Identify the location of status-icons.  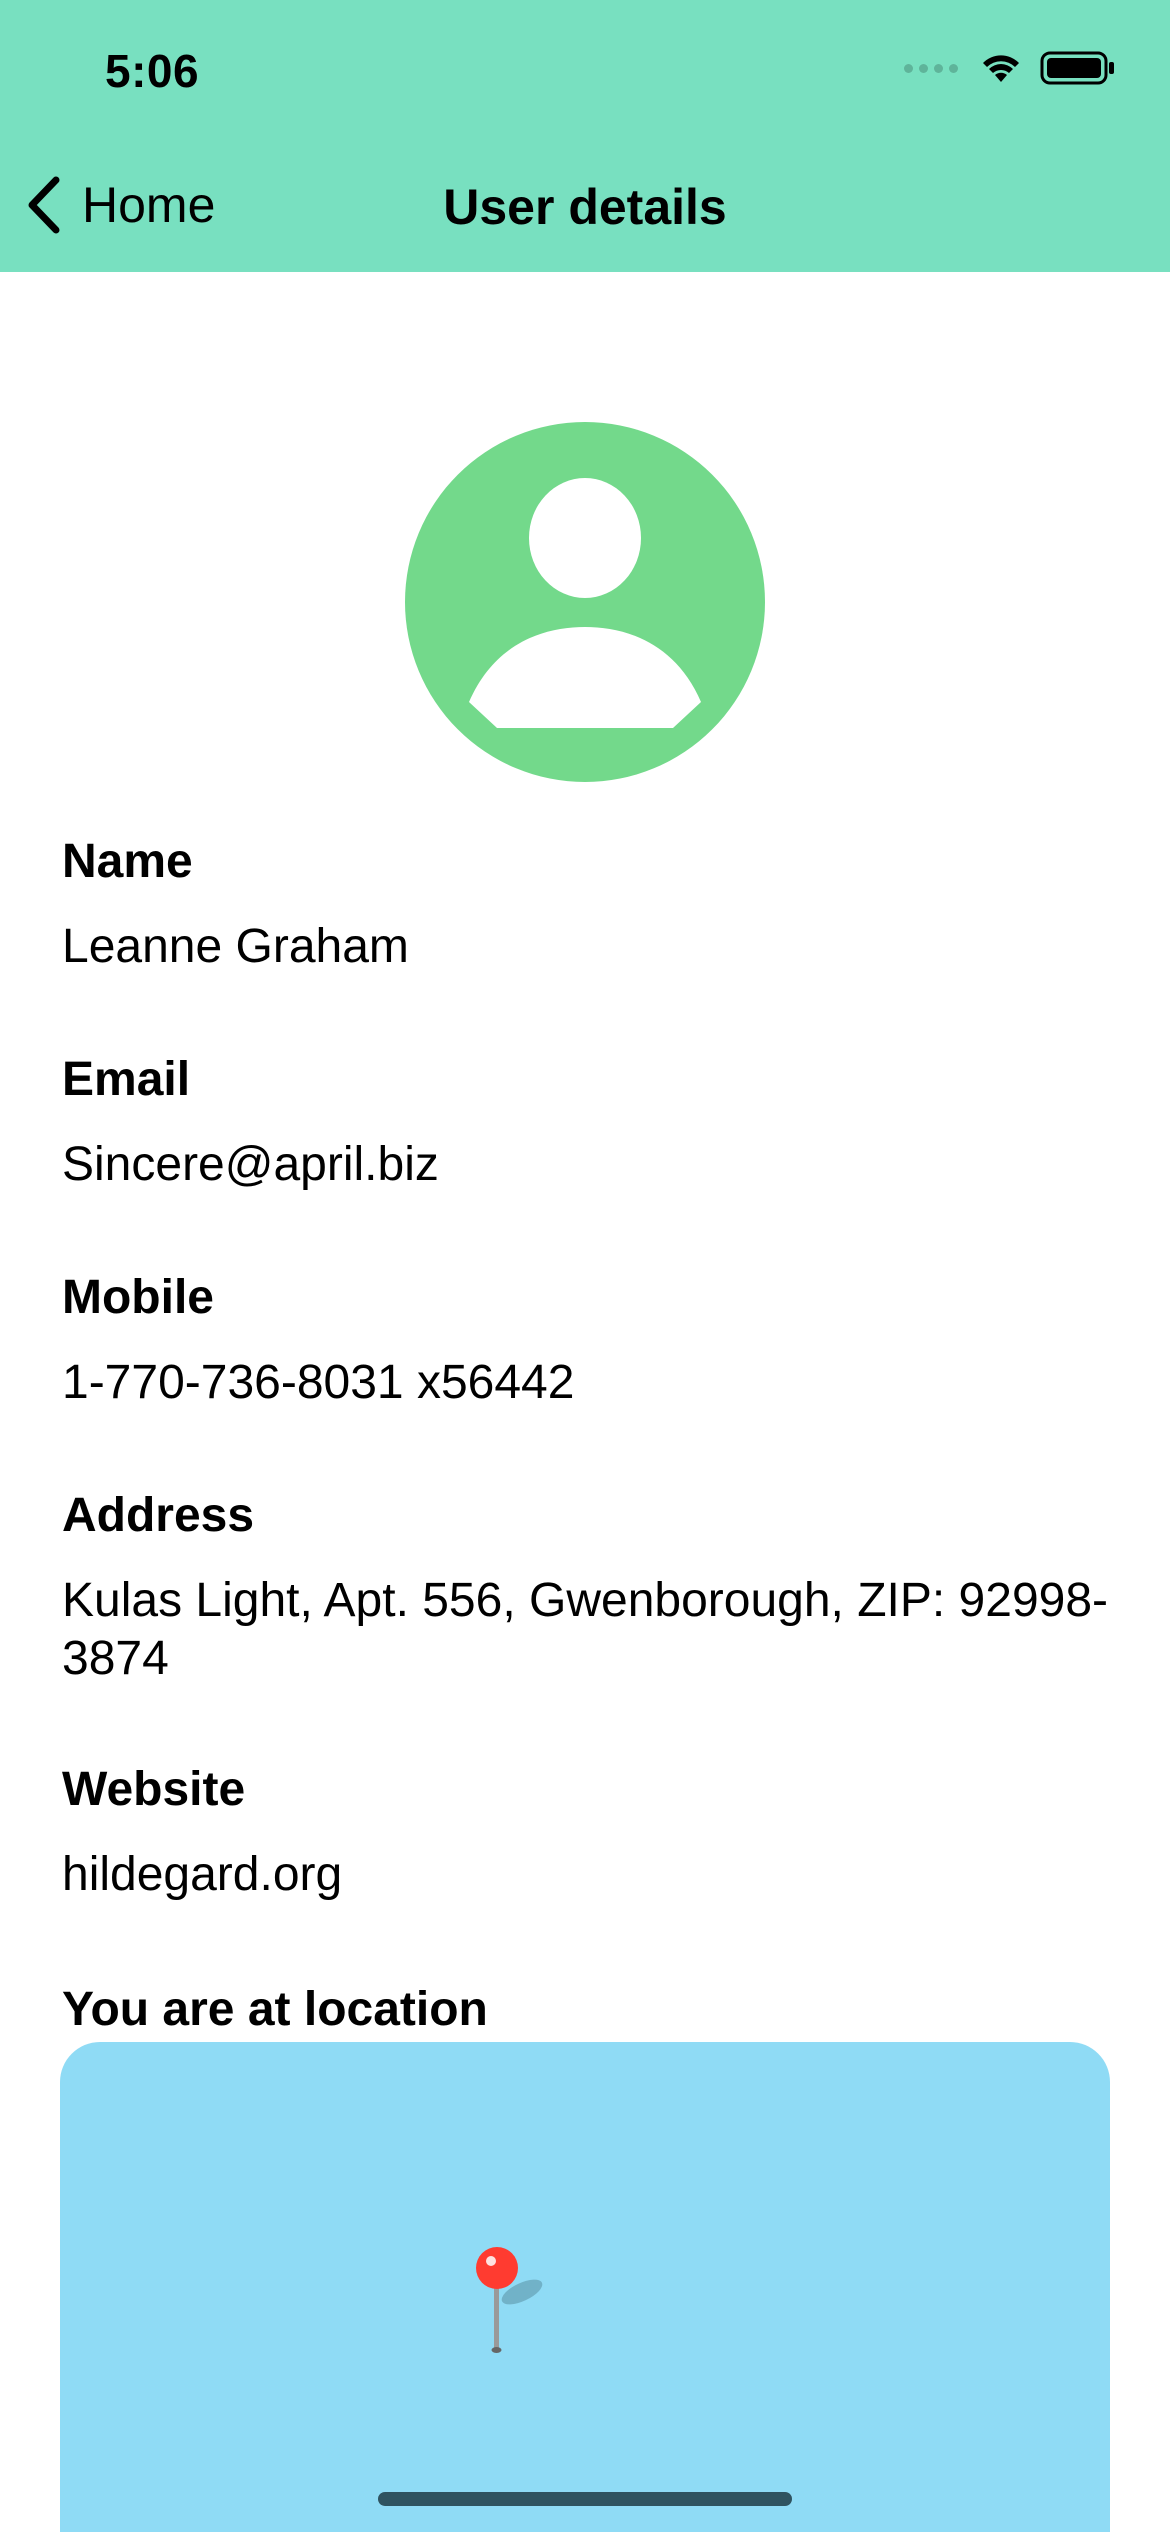
(1010, 68).